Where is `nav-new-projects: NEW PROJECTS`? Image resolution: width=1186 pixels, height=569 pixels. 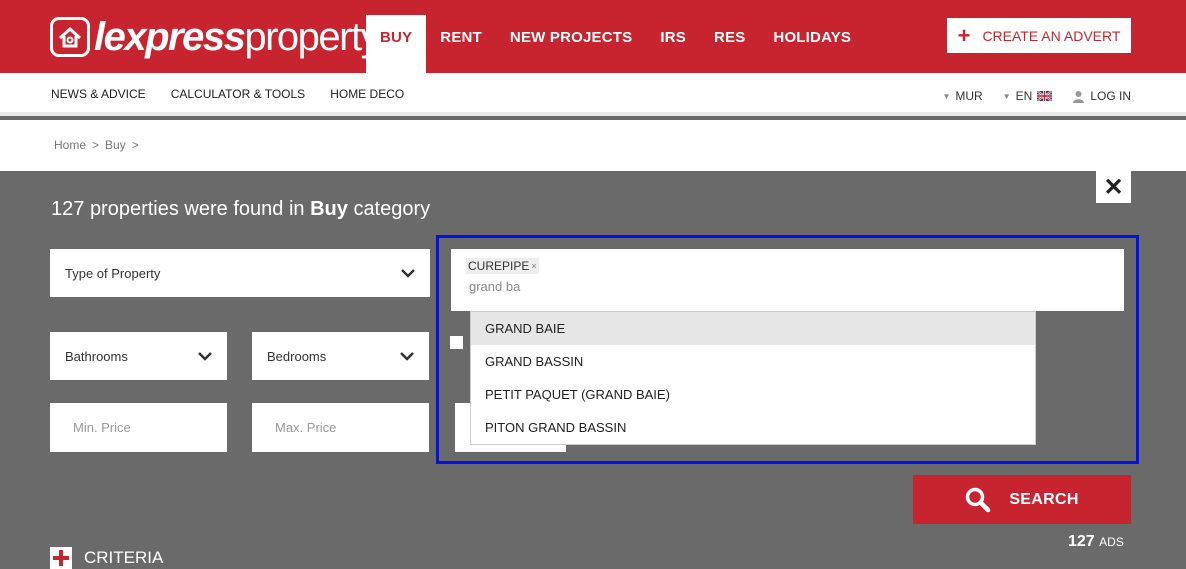
nav-new-projects: NEW PROJECTS is located at coordinates (571, 44).